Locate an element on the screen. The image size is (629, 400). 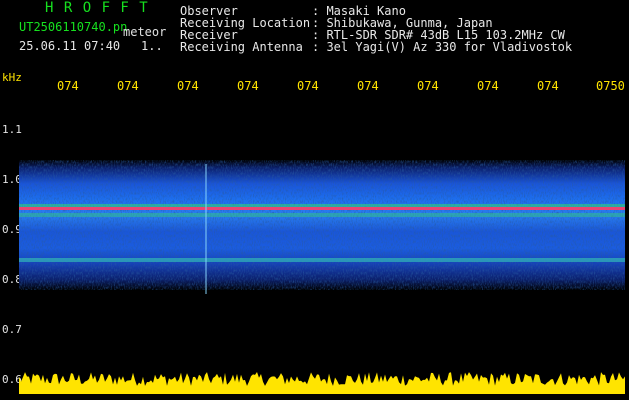
ellipsis: 1.. is located at coordinates (152, 46).